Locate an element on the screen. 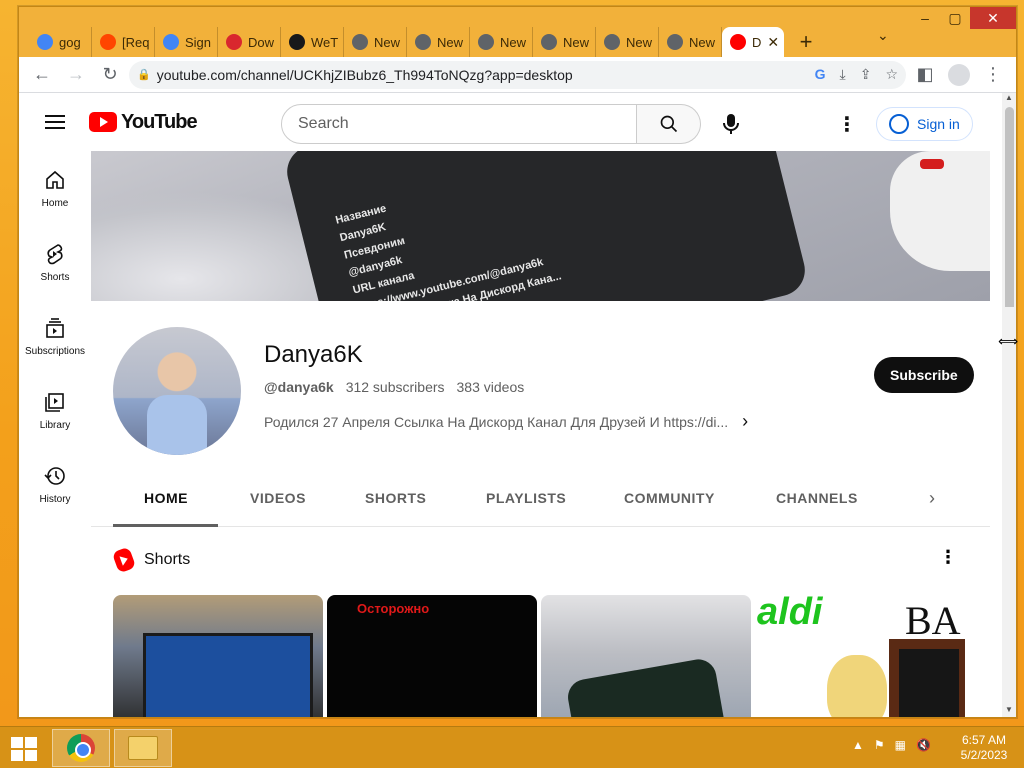 The width and height of the screenshot is (1024, 768). volume-muted-icon: 🔇 is located at coordinates (923, 745).